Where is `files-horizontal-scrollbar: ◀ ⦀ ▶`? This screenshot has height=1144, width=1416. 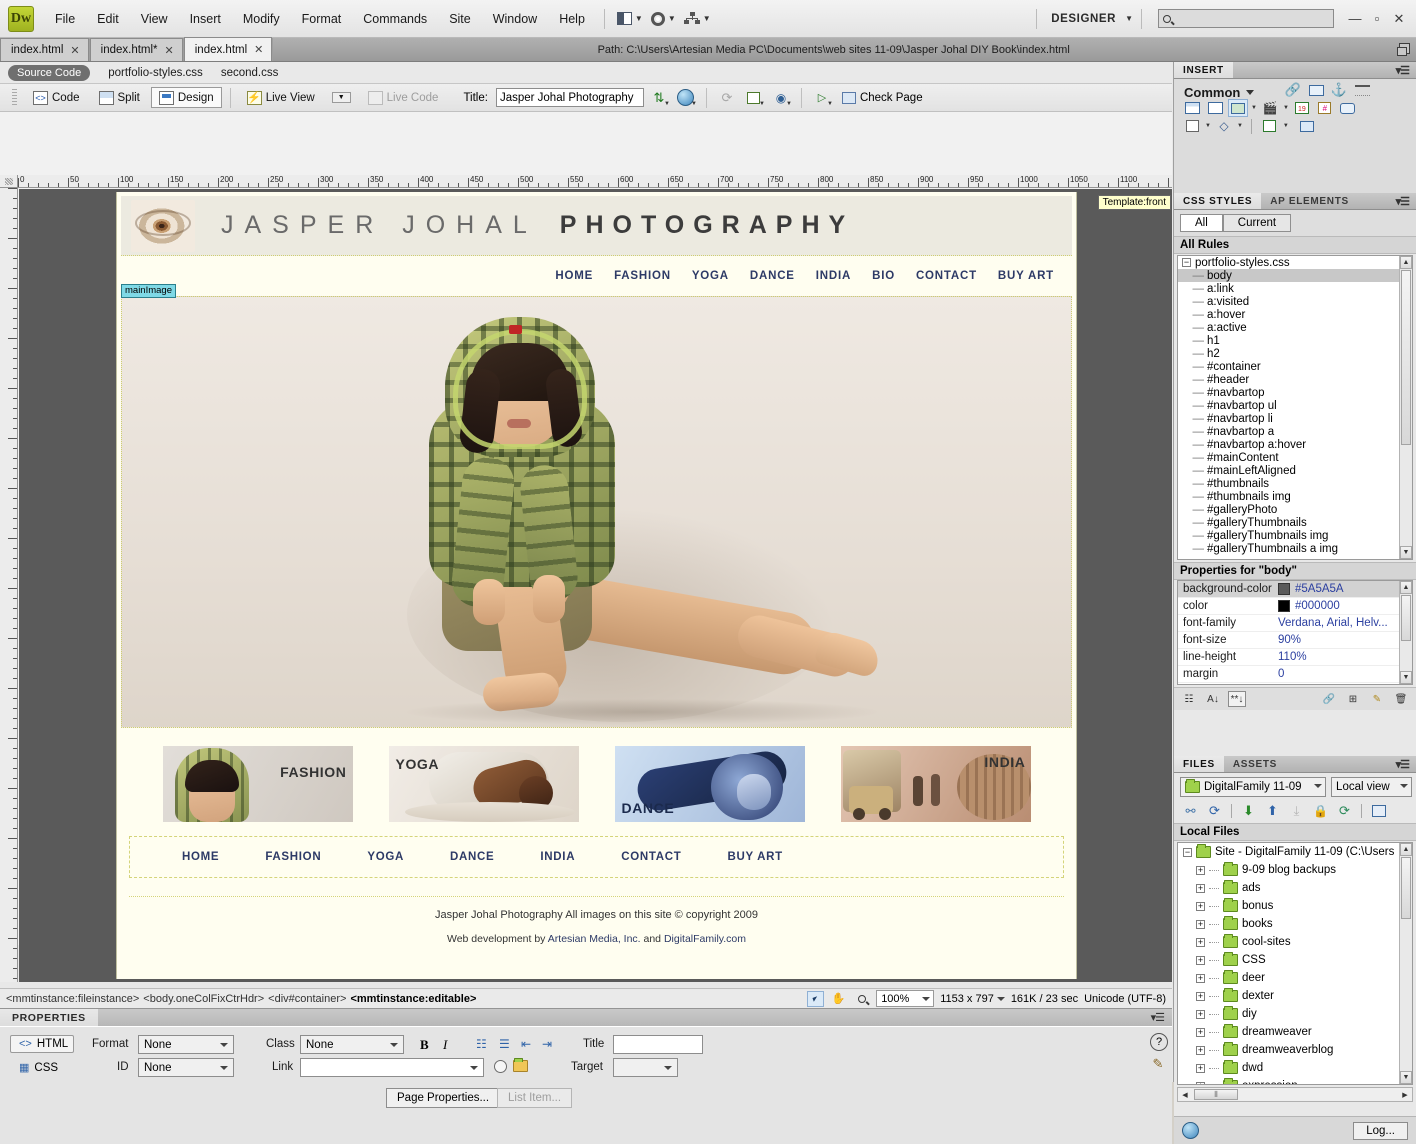 files-horizontal-scrollbar: ◀ ⦀ ▶ is located at coordinates (1295, 1094).